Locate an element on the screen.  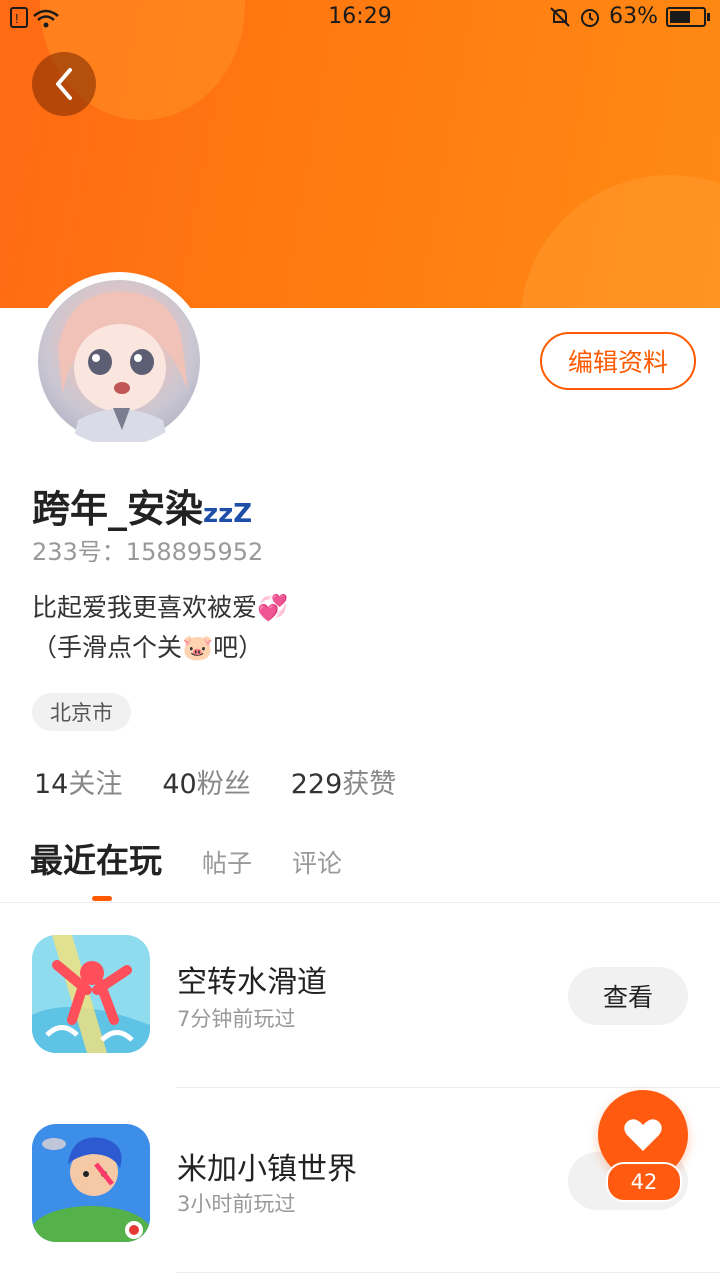
status-bar: ! 16:29 63% is located at coordinates (360, 18).